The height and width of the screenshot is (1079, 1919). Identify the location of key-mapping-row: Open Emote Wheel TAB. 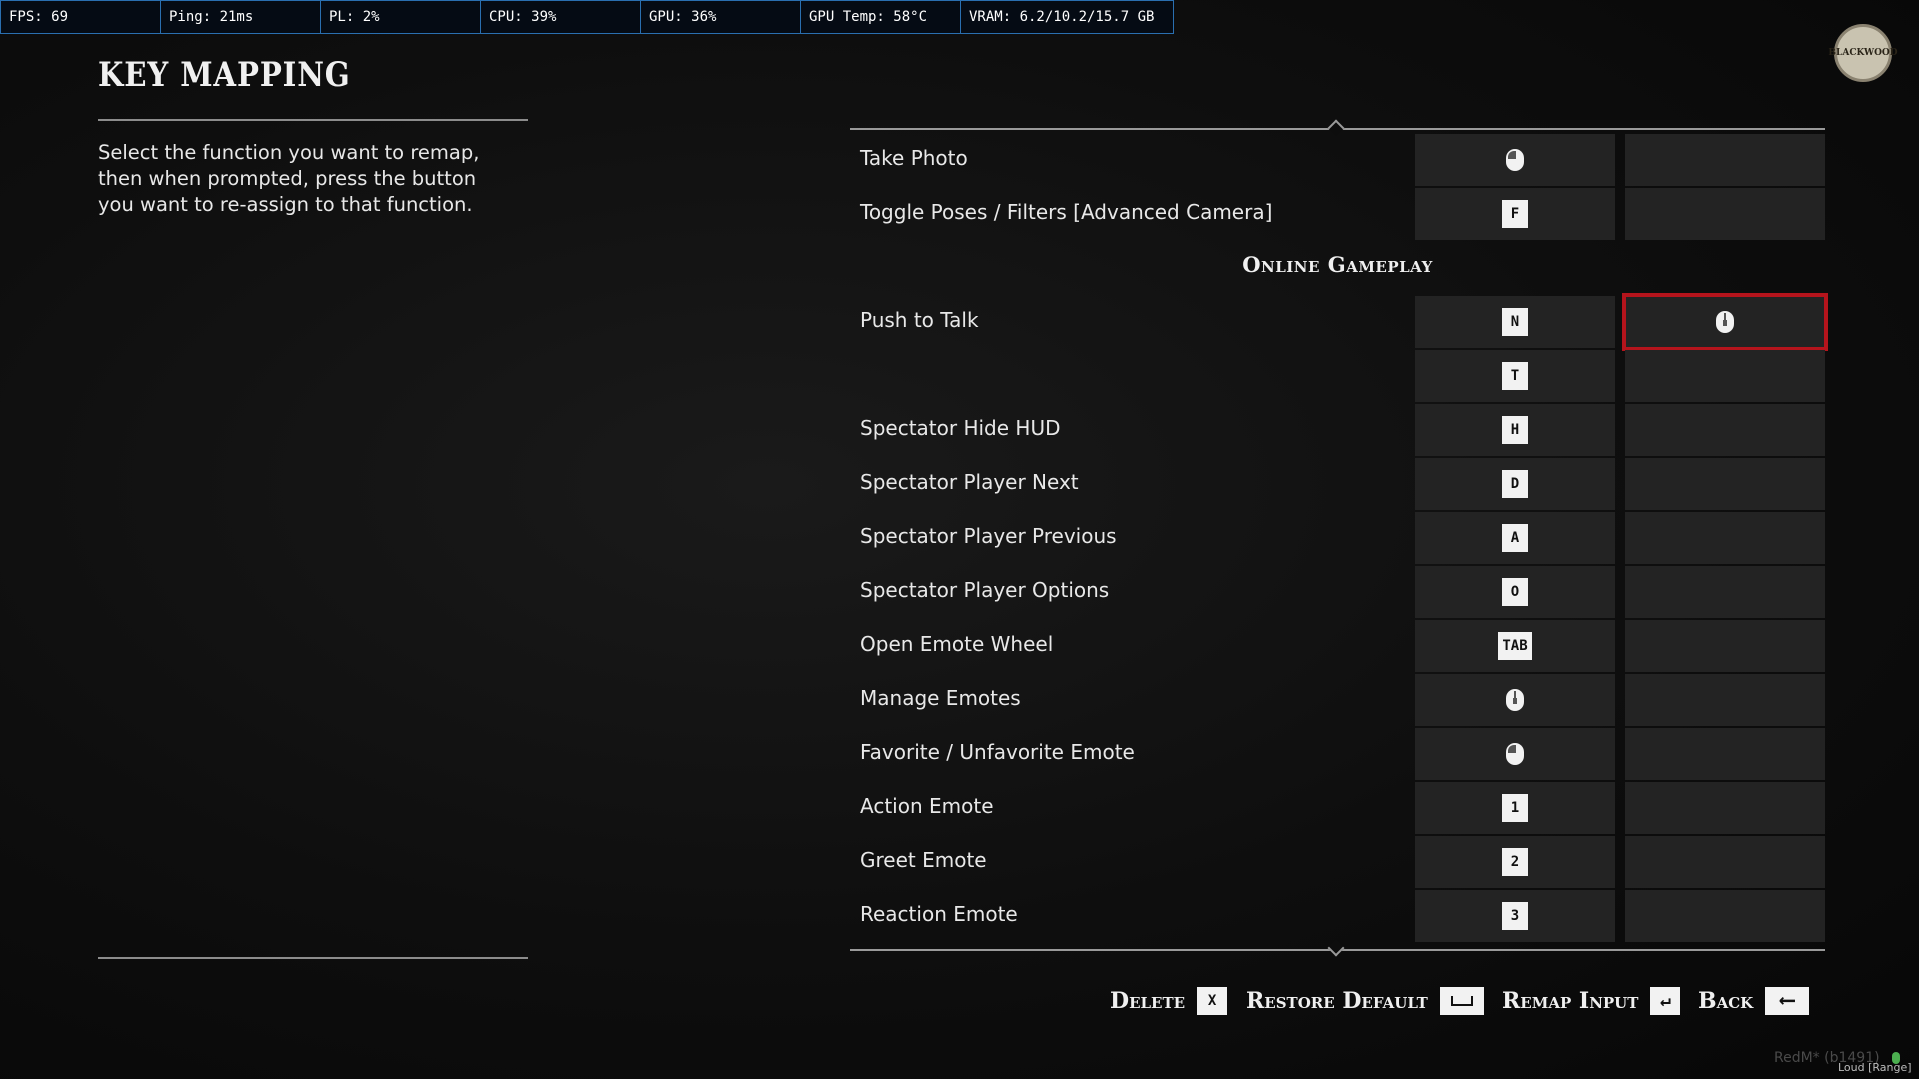
(1337, 646).